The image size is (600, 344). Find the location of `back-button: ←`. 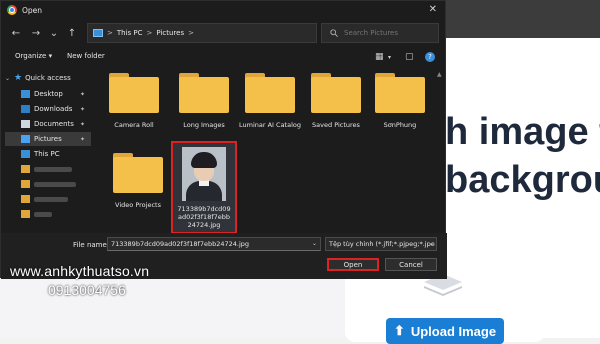

back-button: ← is located at coordinates (16, 33).